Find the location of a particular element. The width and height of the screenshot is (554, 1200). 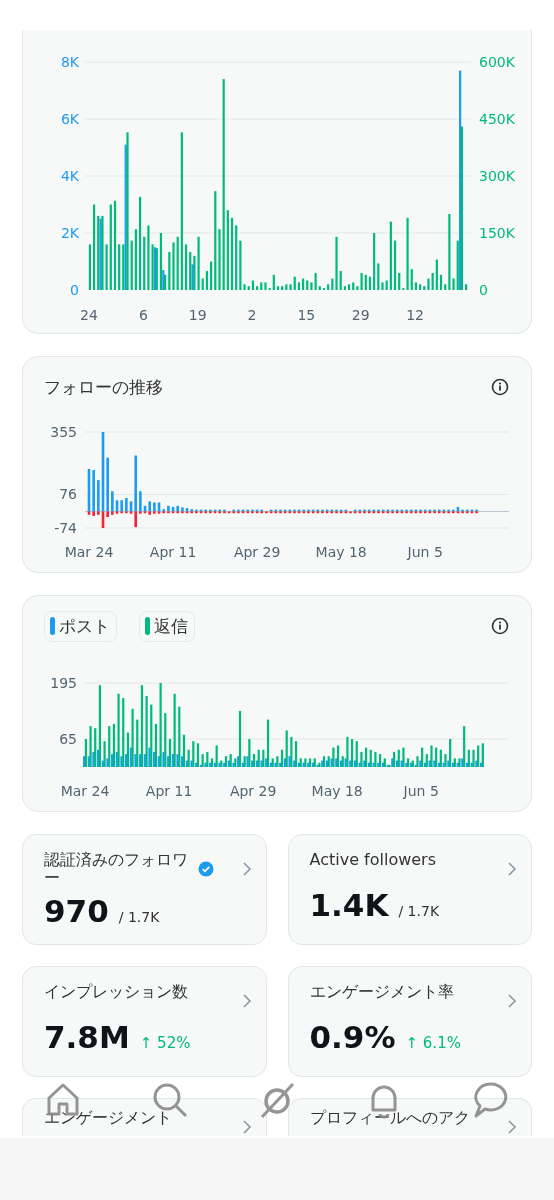

axis-label: 2K is located at coordinates (69, 233).